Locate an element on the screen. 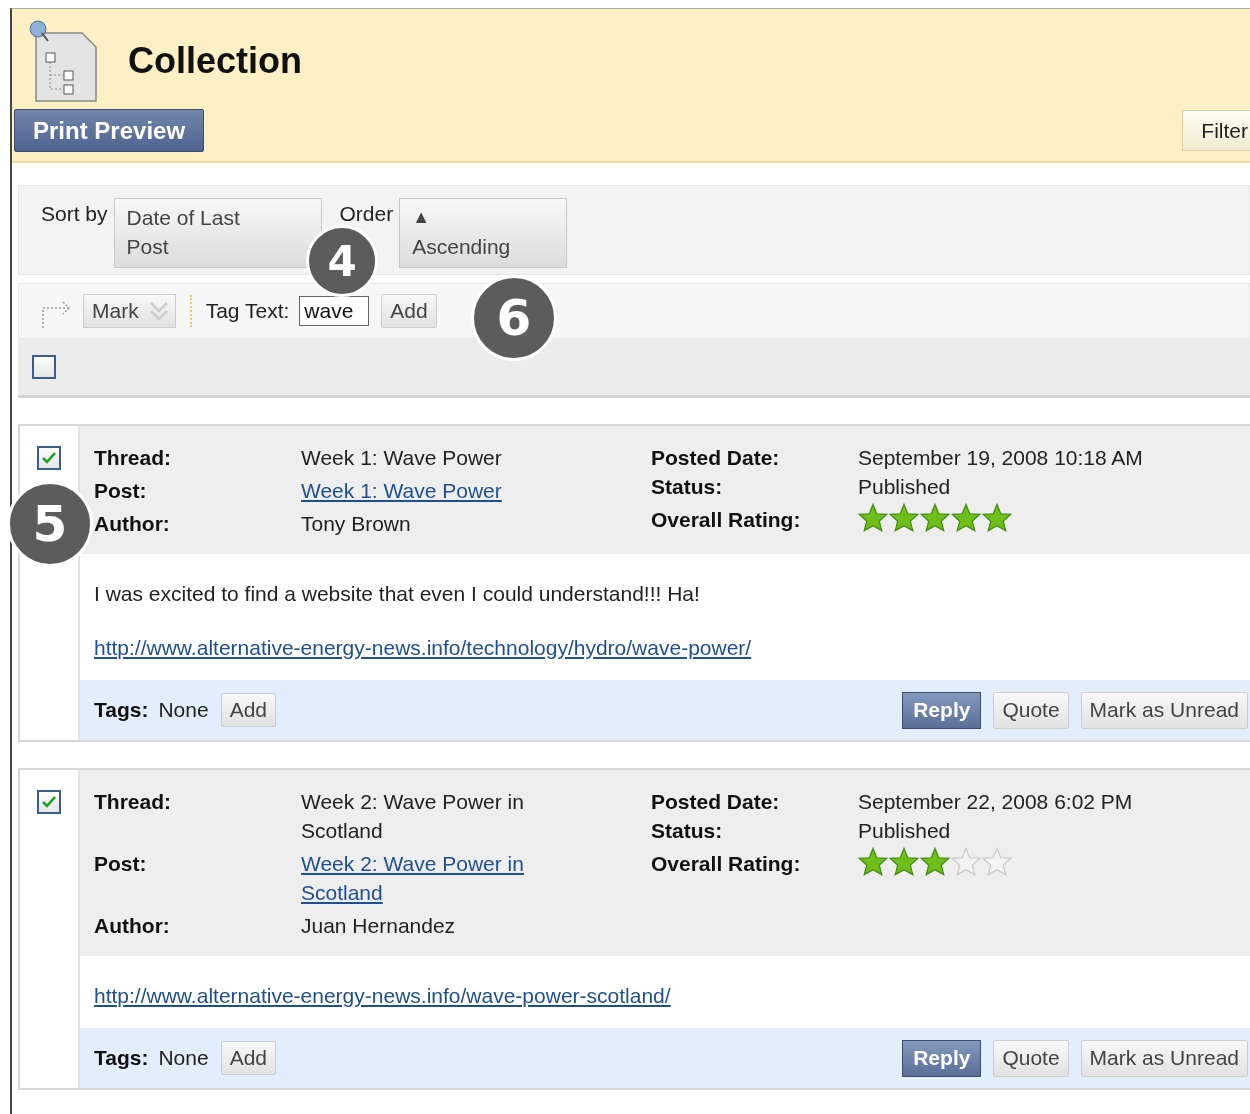 The height and width of the screenshot is (1114, 1250). url-link: http://www.alternative-energy-news.info/technology/hydro/wave-power/ is located at coordinates (423, 648).